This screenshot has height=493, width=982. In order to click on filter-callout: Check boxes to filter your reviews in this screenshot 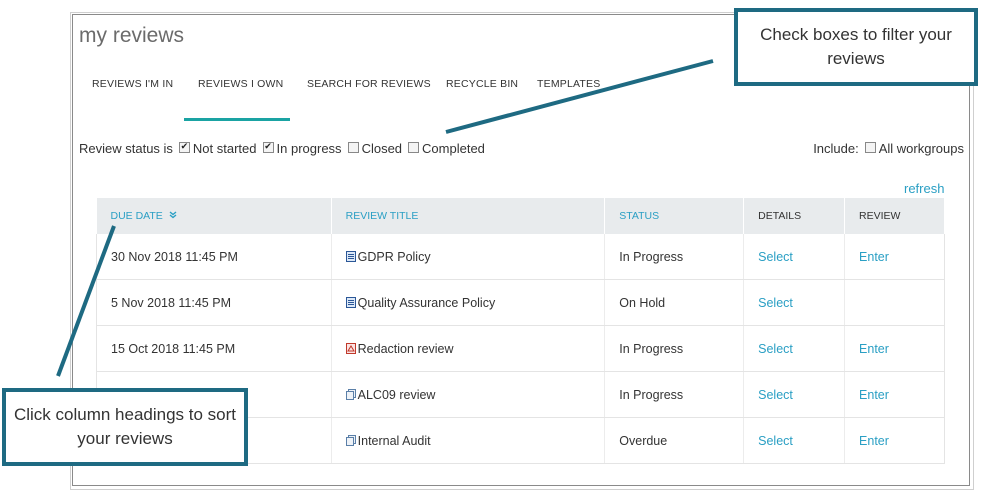, I will do `click(856, 47)`.